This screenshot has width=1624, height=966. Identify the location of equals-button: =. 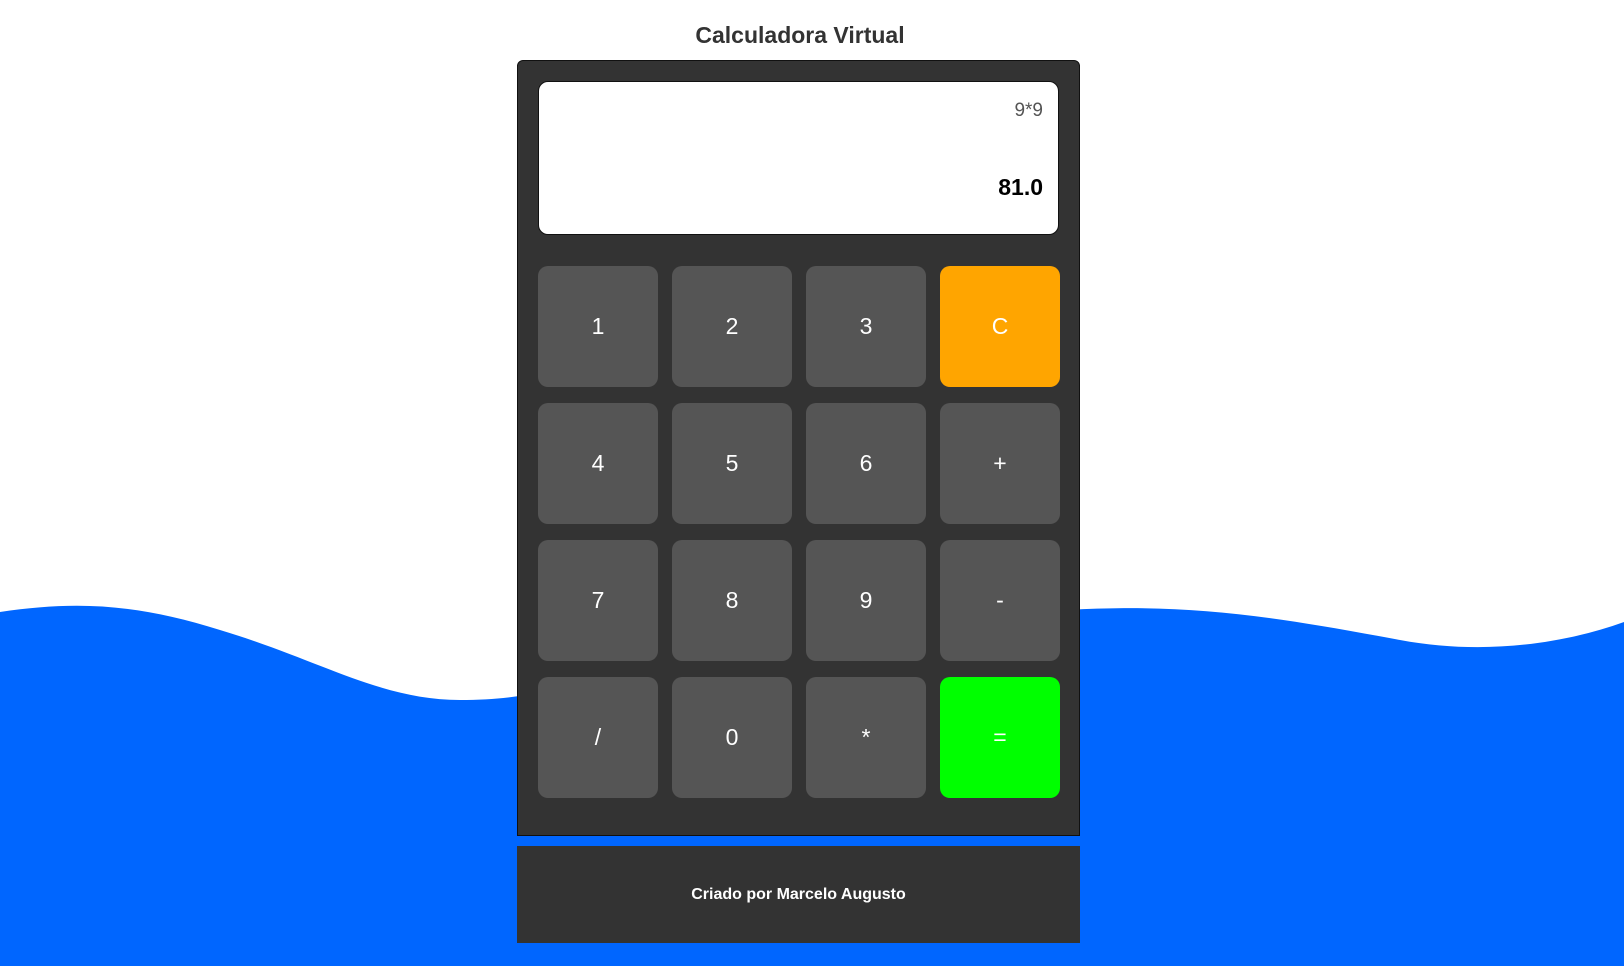
(1000, 737).